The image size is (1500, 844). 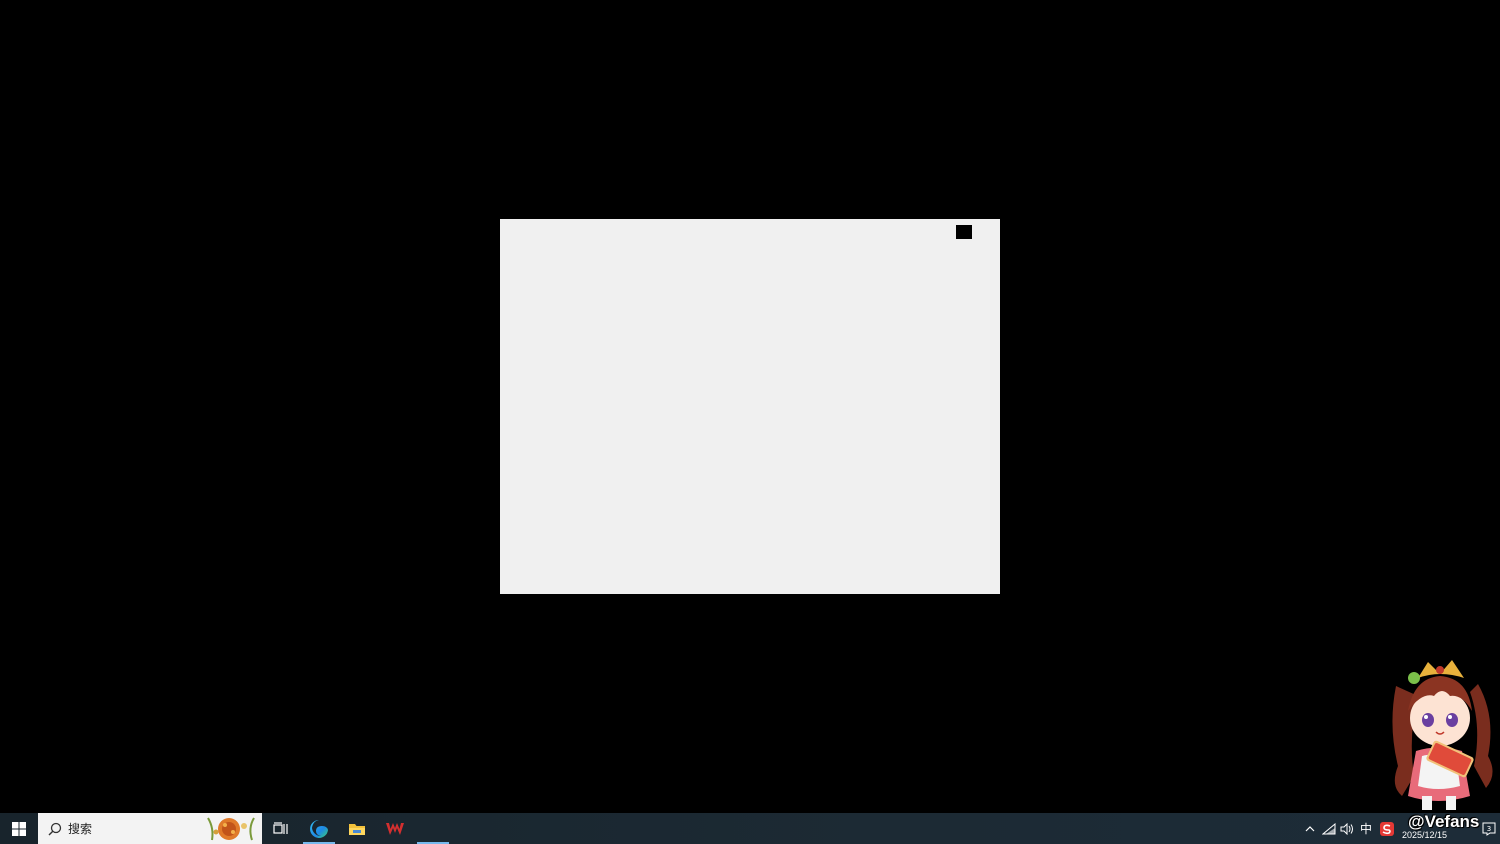 I want to click on taskbar-file-explorer-button, so click(x=357, y=828).